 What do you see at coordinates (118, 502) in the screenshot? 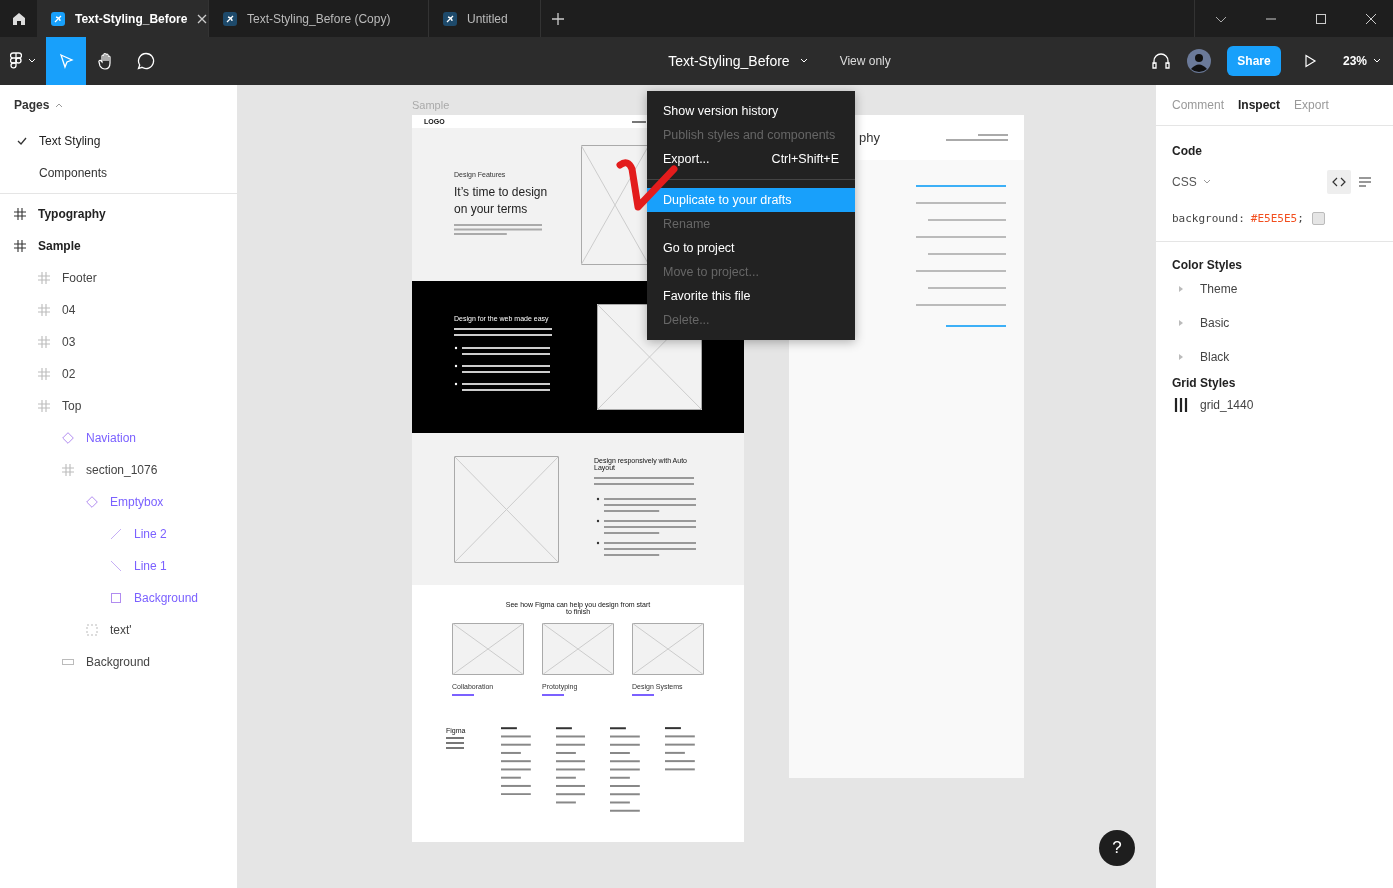
I see `layer-item: Emptybox` at bounding box center [118, 502].